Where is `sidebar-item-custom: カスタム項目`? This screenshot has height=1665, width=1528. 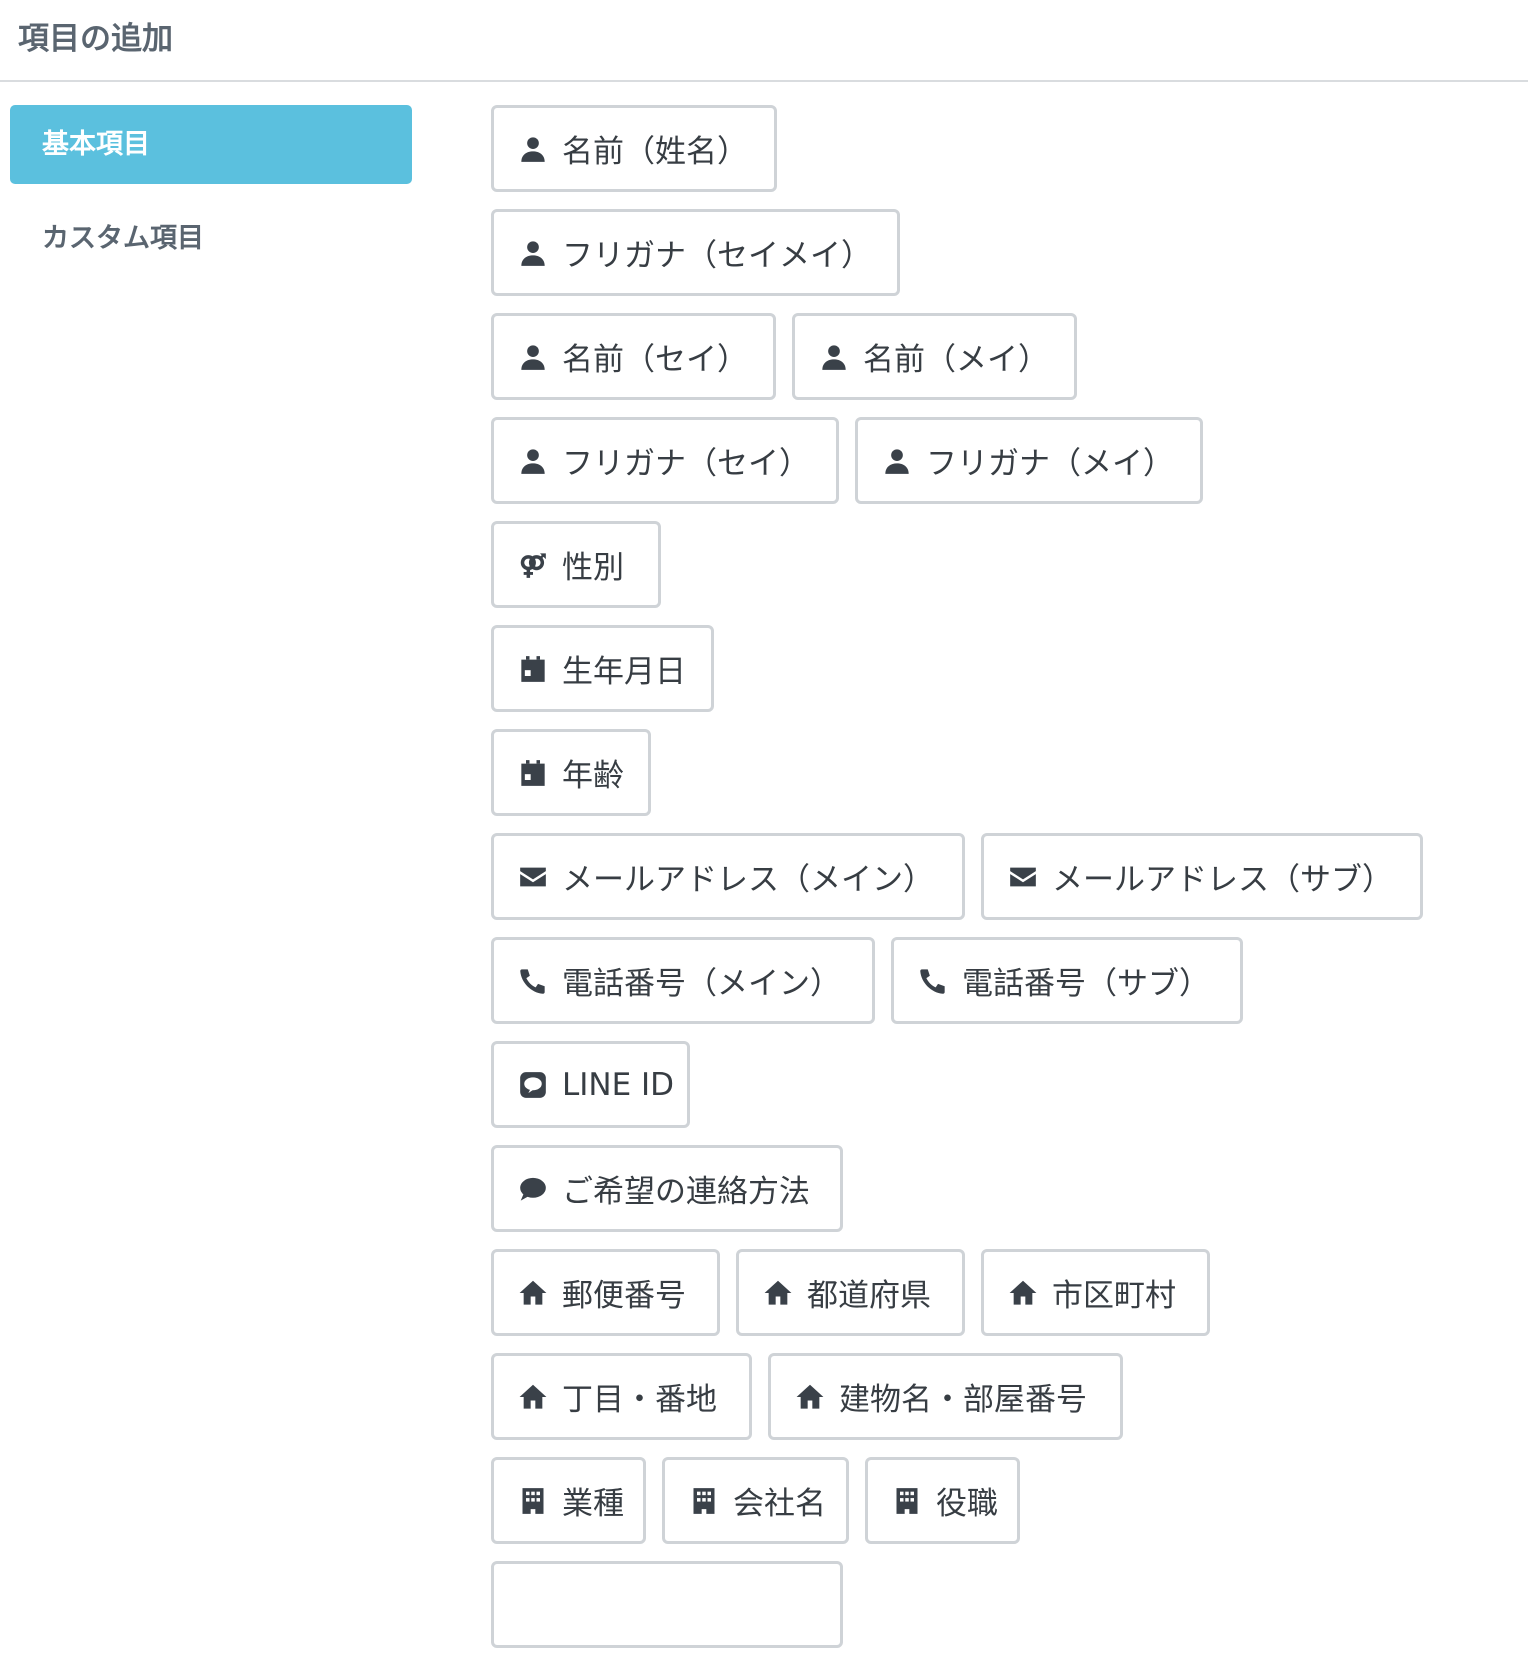
sidebar-item-custom: カスタム項目 is located at coordinates (211, 238).